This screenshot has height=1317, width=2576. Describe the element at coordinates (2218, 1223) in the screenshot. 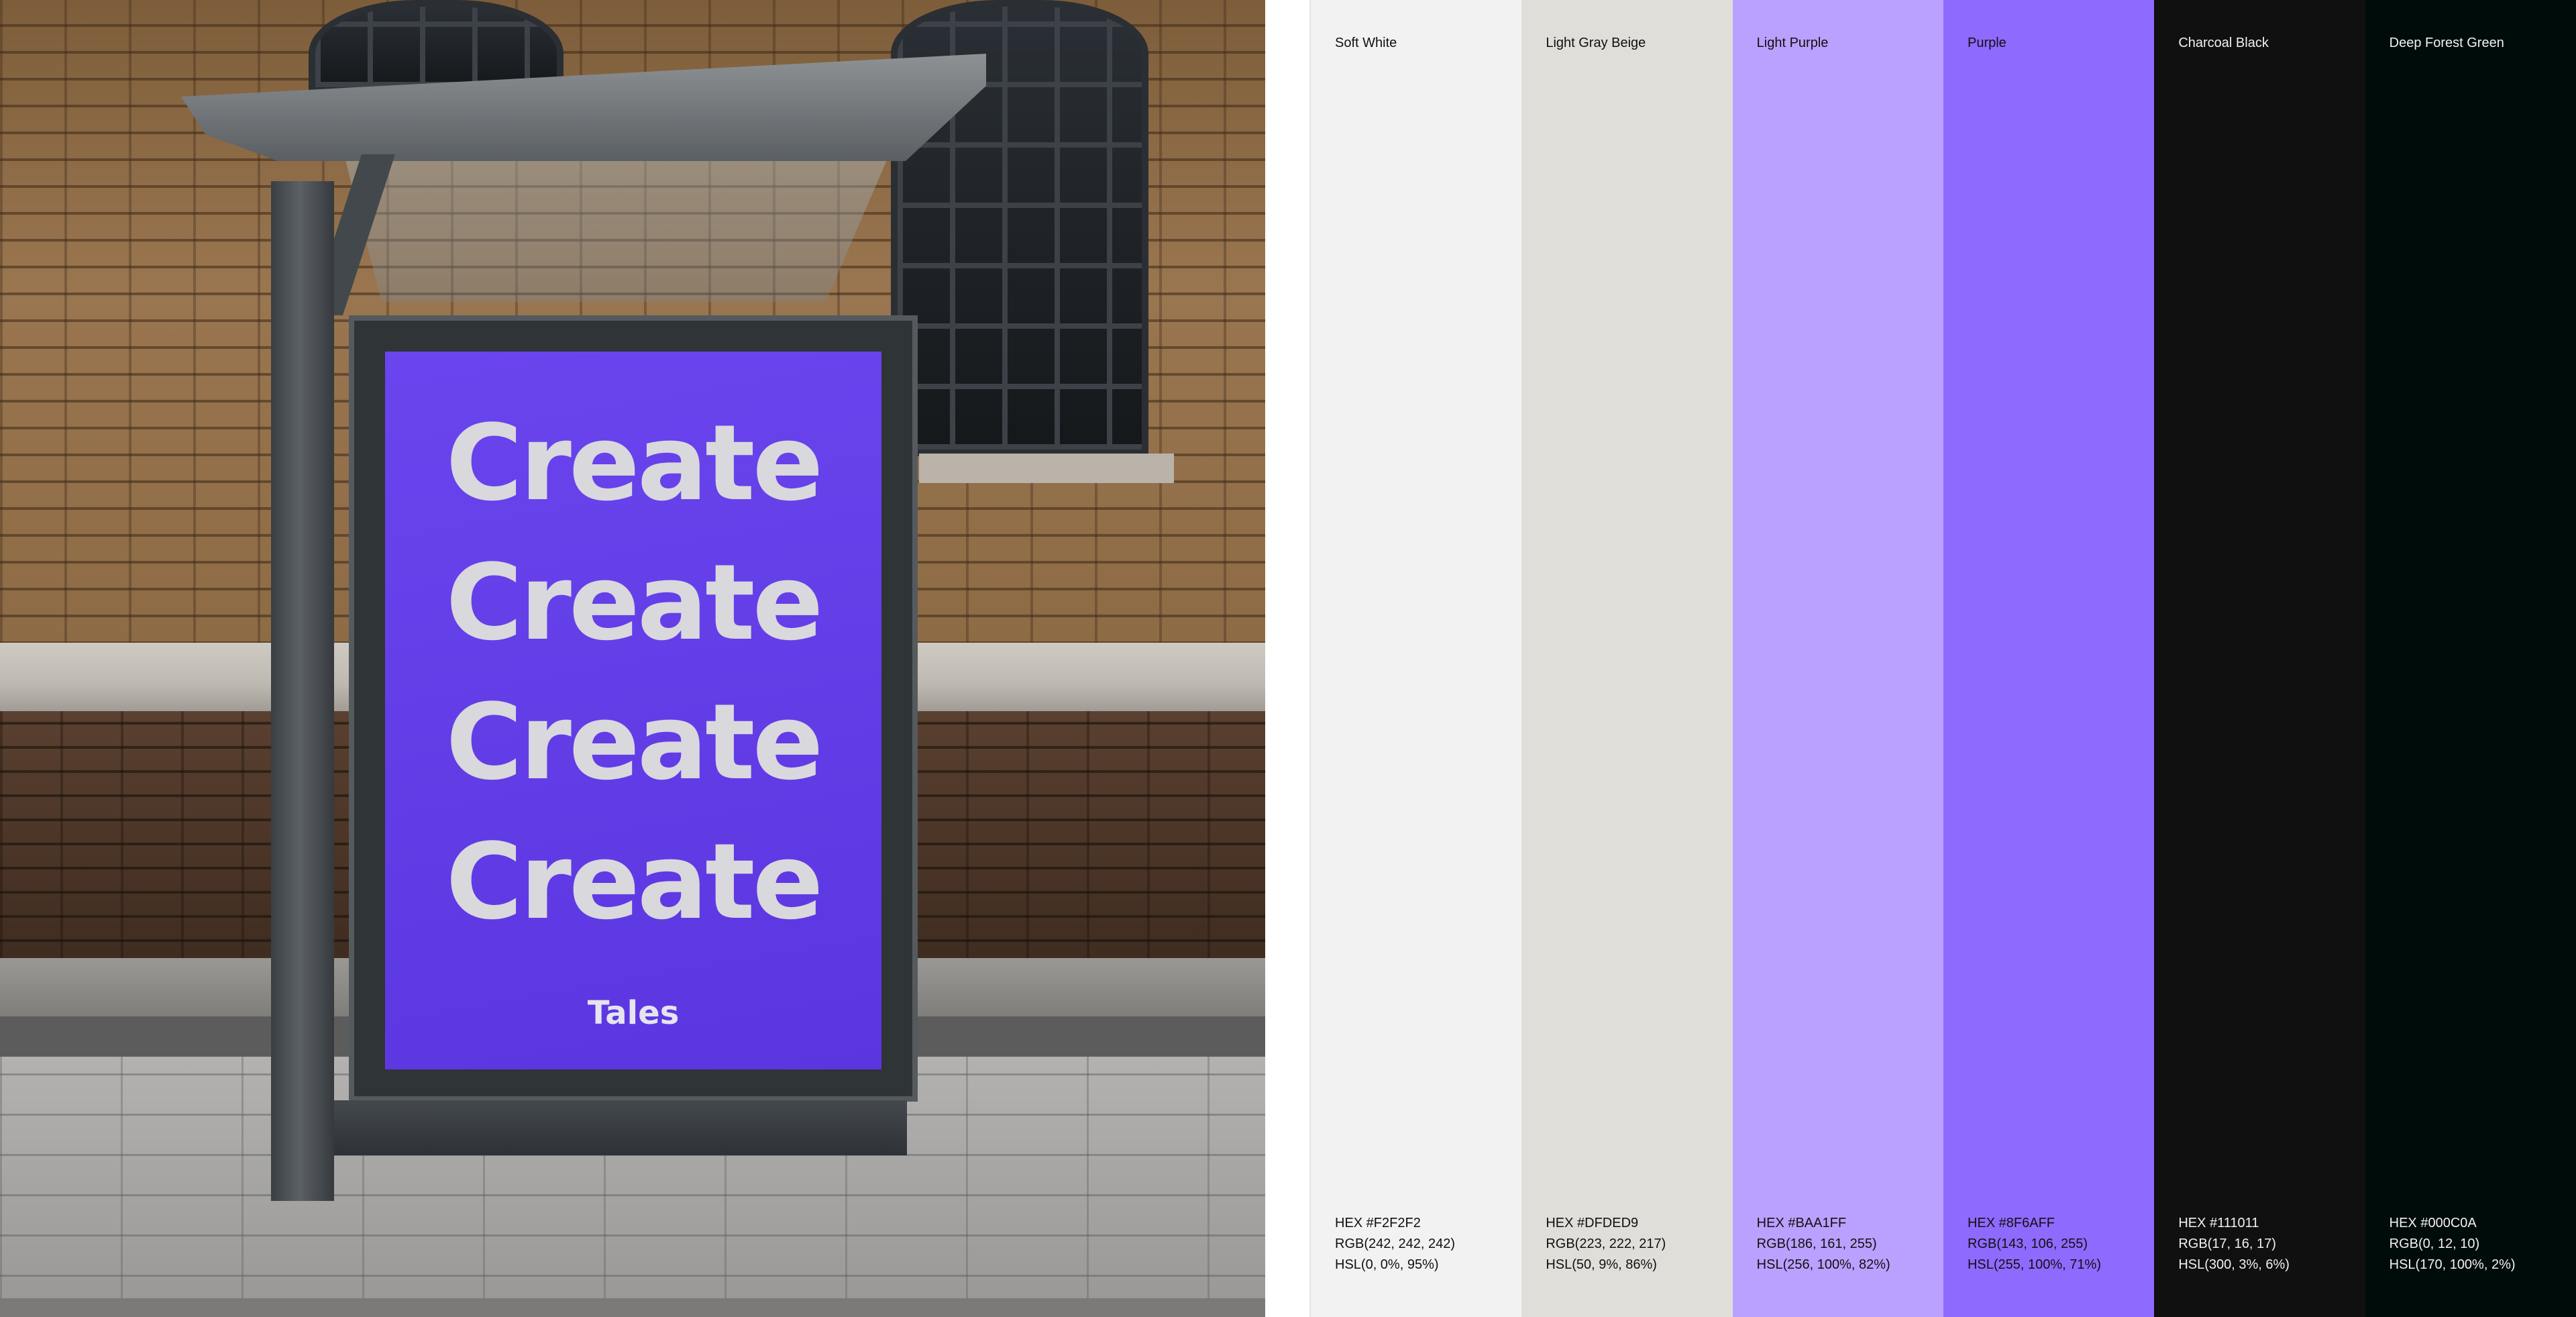

I see `swatch-hex: HEX #111011` at that location.